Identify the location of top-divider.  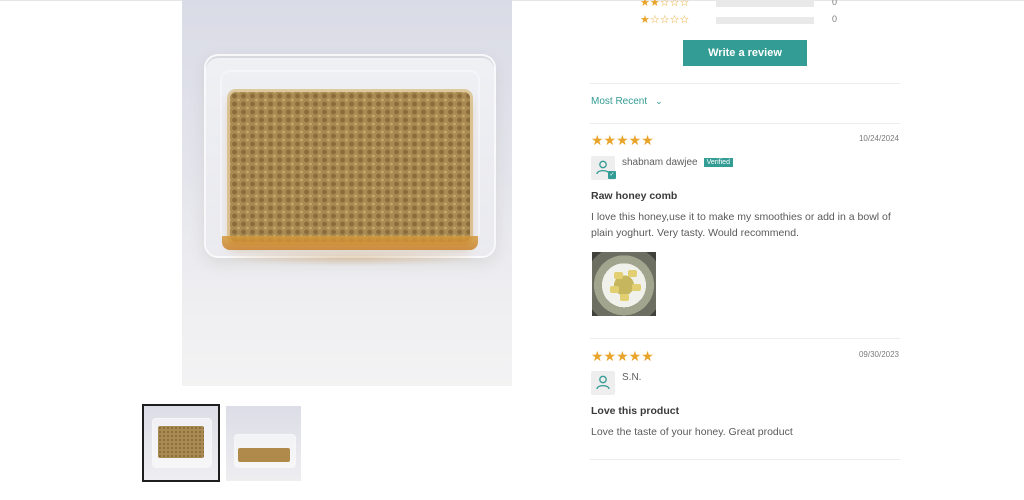
(512, 0).